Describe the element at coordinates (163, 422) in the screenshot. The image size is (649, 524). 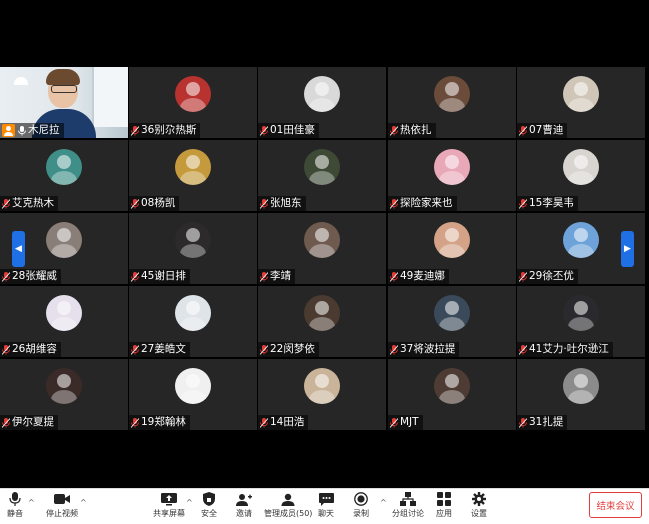
I see `participant-name: 19郑翰林` at that location.